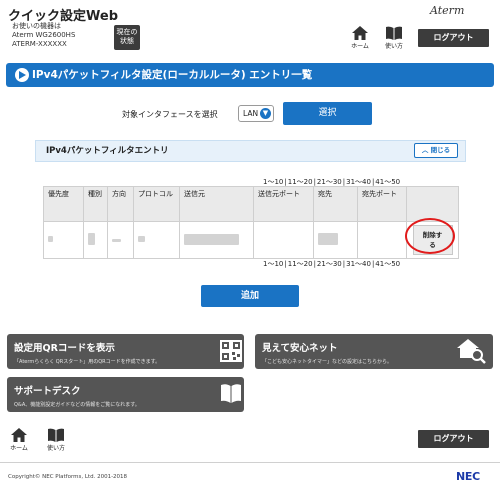 The height and width of the screenshot is (495, 500). I want to click on source-port-cell, so click(283, 240).